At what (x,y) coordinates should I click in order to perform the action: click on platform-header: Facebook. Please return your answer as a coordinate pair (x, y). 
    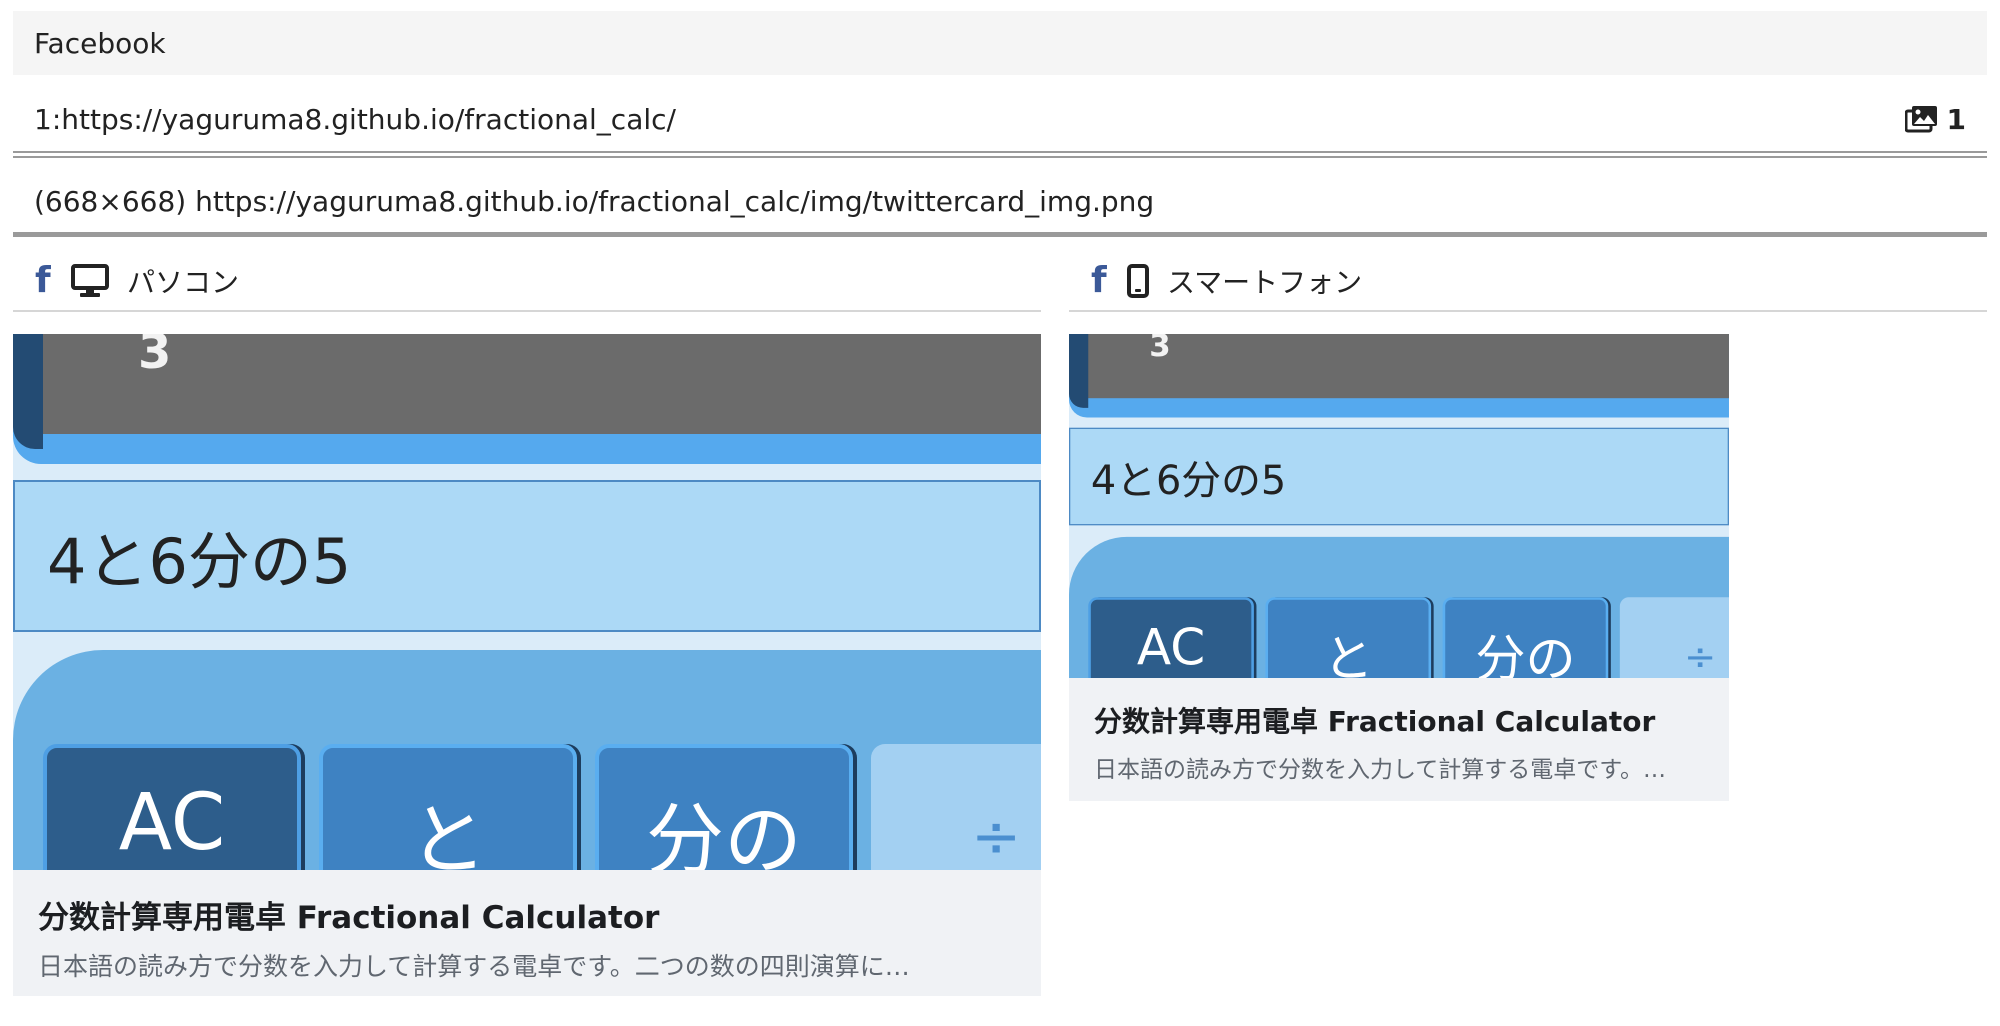
    Looking at the image, I should click on (1000, 43).